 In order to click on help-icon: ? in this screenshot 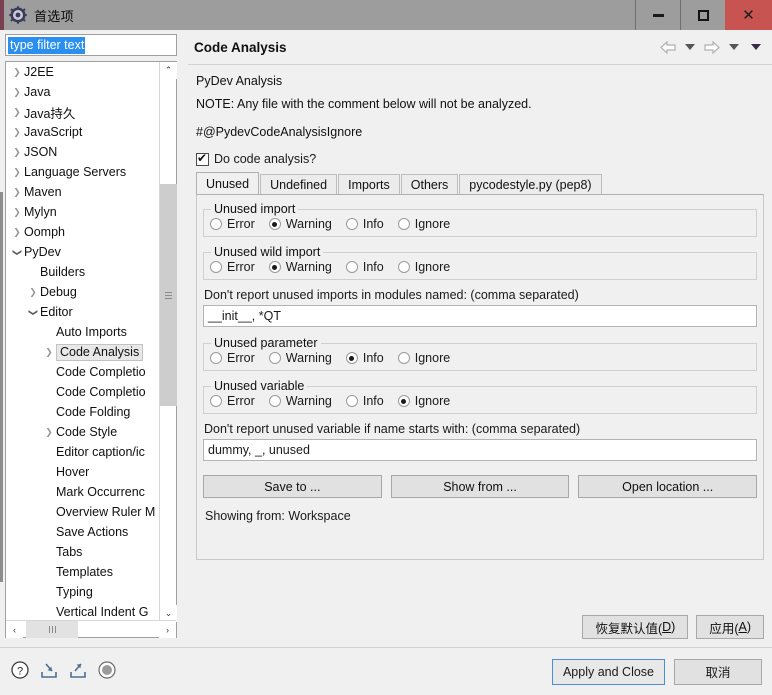, I will do `click(20, 671)`.